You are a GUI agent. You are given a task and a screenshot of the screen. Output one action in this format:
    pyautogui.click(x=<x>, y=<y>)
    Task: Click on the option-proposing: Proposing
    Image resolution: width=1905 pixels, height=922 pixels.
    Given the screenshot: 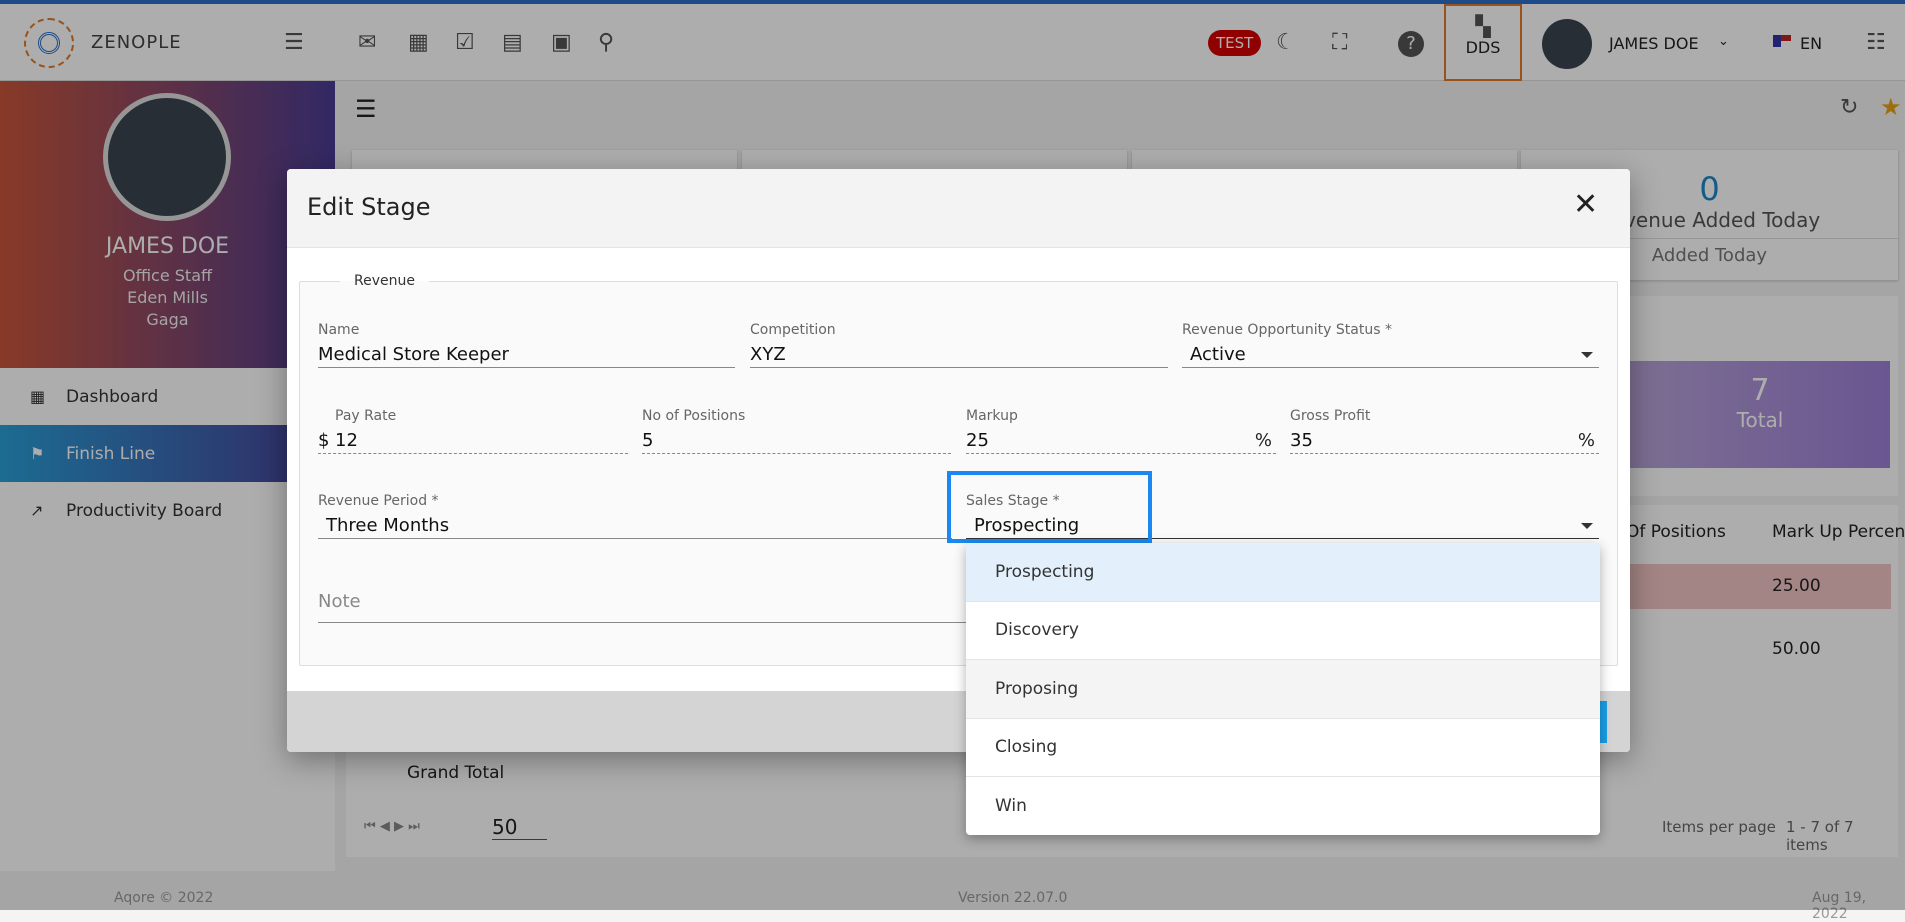 What is the action you would take?
    pyautogui.click(x=1283, y=689)
    